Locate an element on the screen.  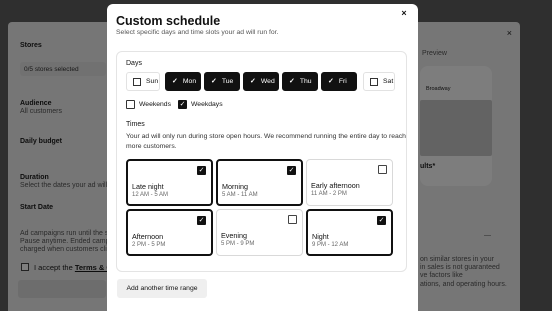
day-toggle-tue: ✓ Tue is located at coordinates (222, 81).